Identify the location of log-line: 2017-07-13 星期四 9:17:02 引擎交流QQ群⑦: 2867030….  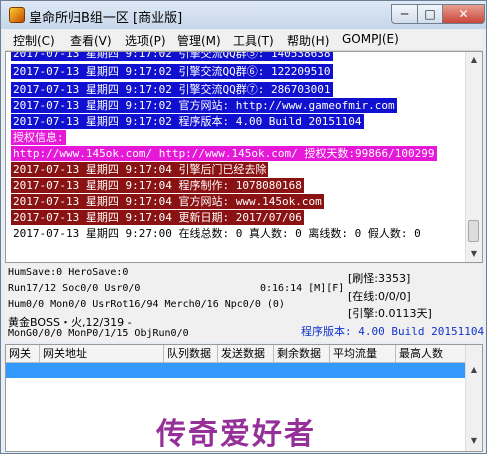
(172, 89).